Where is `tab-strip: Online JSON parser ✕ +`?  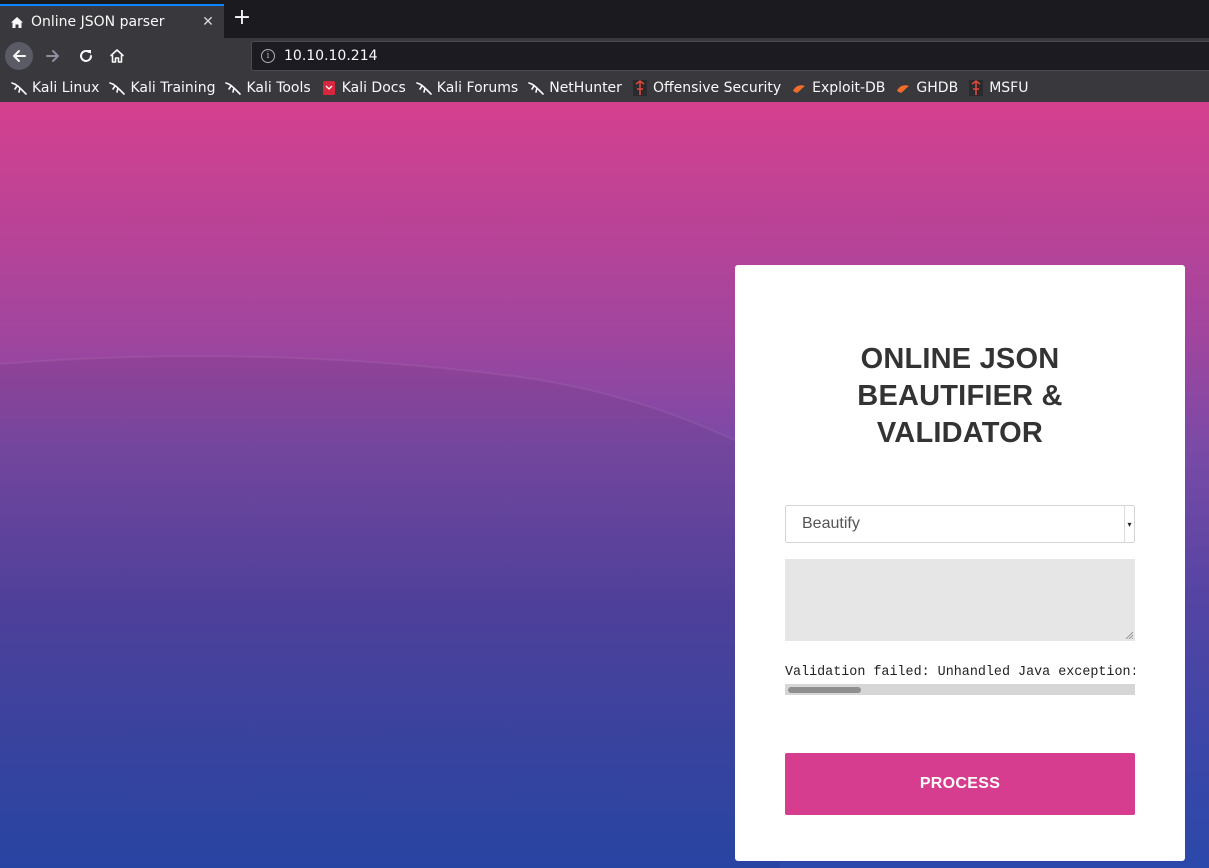 tab-strip: Online JSON parser ✕ + is located at coordinates (604, 19).